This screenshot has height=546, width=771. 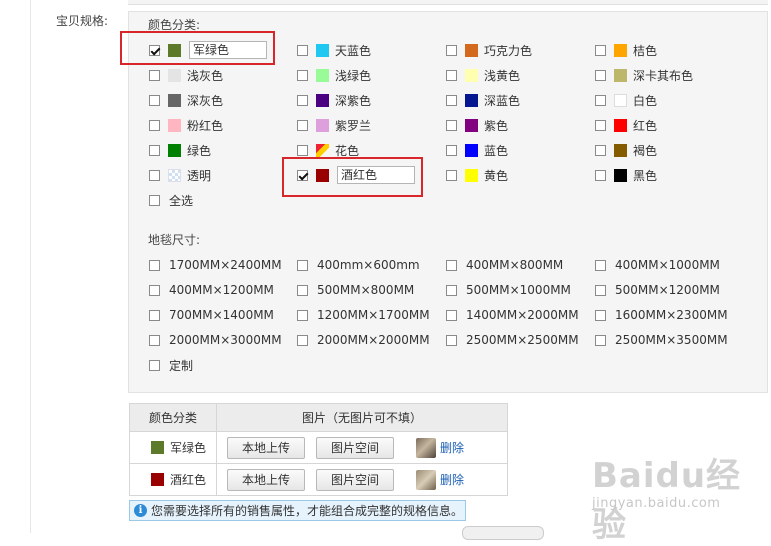 I want to click on size-option-9: 1200MM×1700MM, so click(x=363, y=315).